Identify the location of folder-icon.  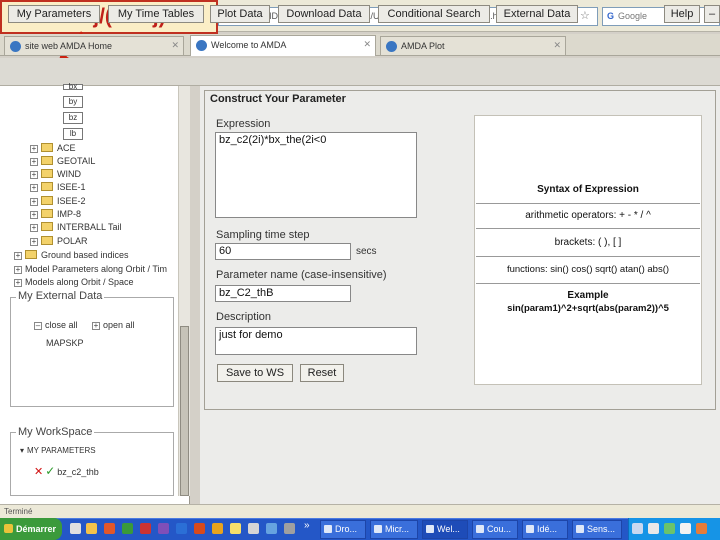
(47, 200).